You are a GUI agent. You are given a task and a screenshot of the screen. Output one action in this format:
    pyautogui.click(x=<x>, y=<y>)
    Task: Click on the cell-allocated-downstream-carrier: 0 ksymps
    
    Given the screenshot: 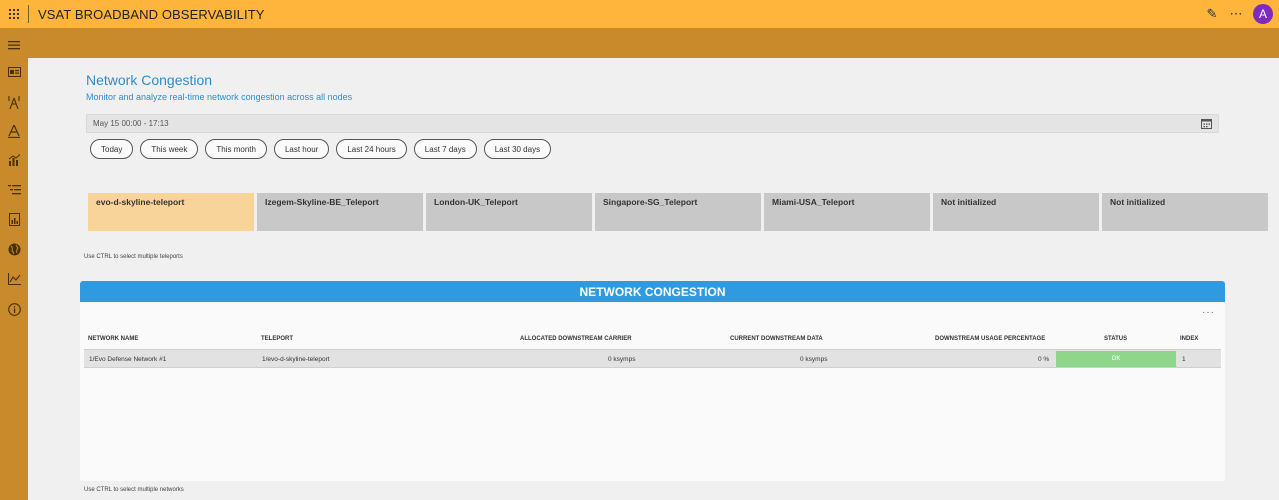 What is the action you would take?
    pyautogui.click(x=622, y=359)
    